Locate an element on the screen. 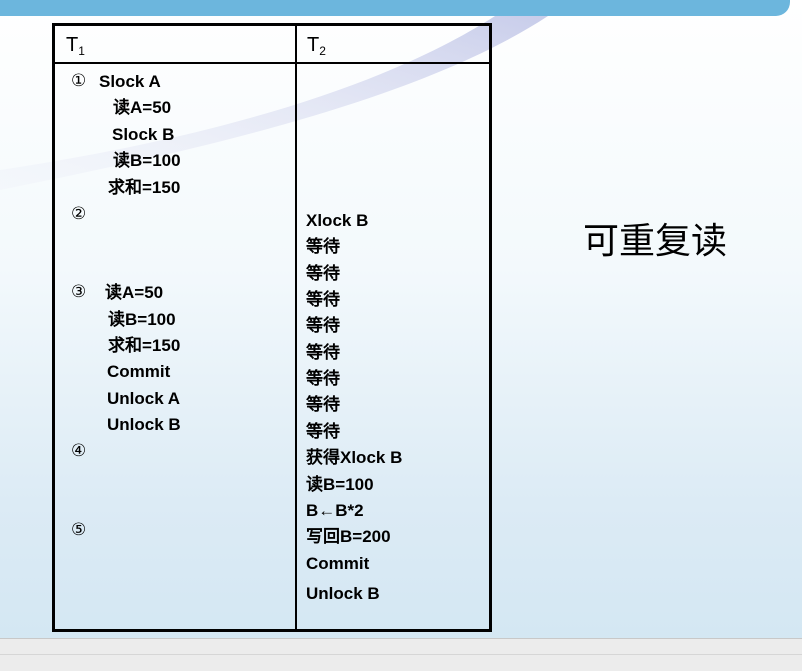  t1-slock-b: Slock B is located at coordinates (143, 134).